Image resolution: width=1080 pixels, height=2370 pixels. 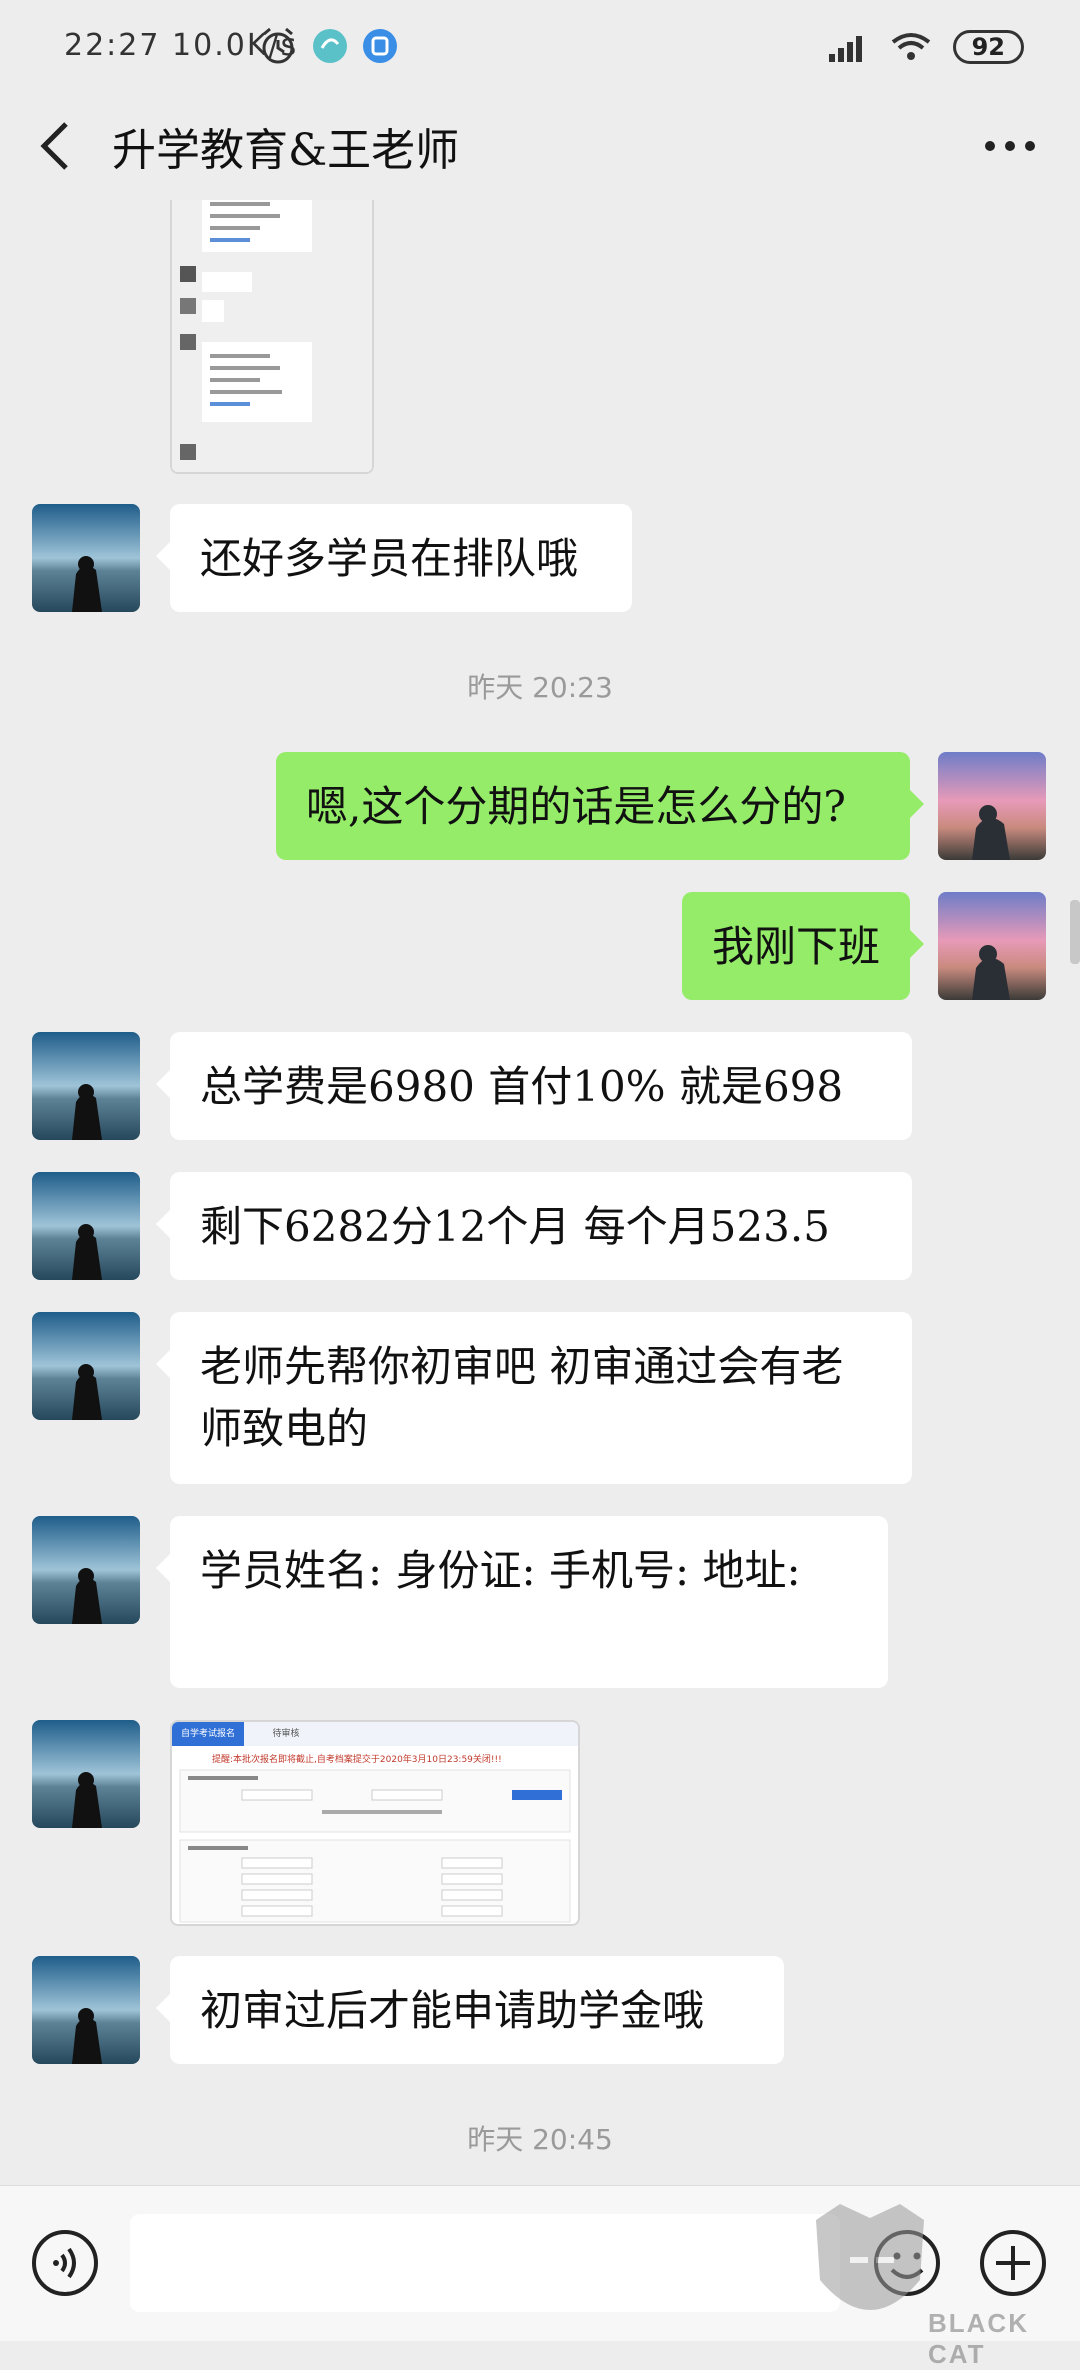 What do you see at coordinates (540, 45) in the screenshot?
I see `status-bar: 22:27 10.0K/s 92` at bounding box center [540, 45].